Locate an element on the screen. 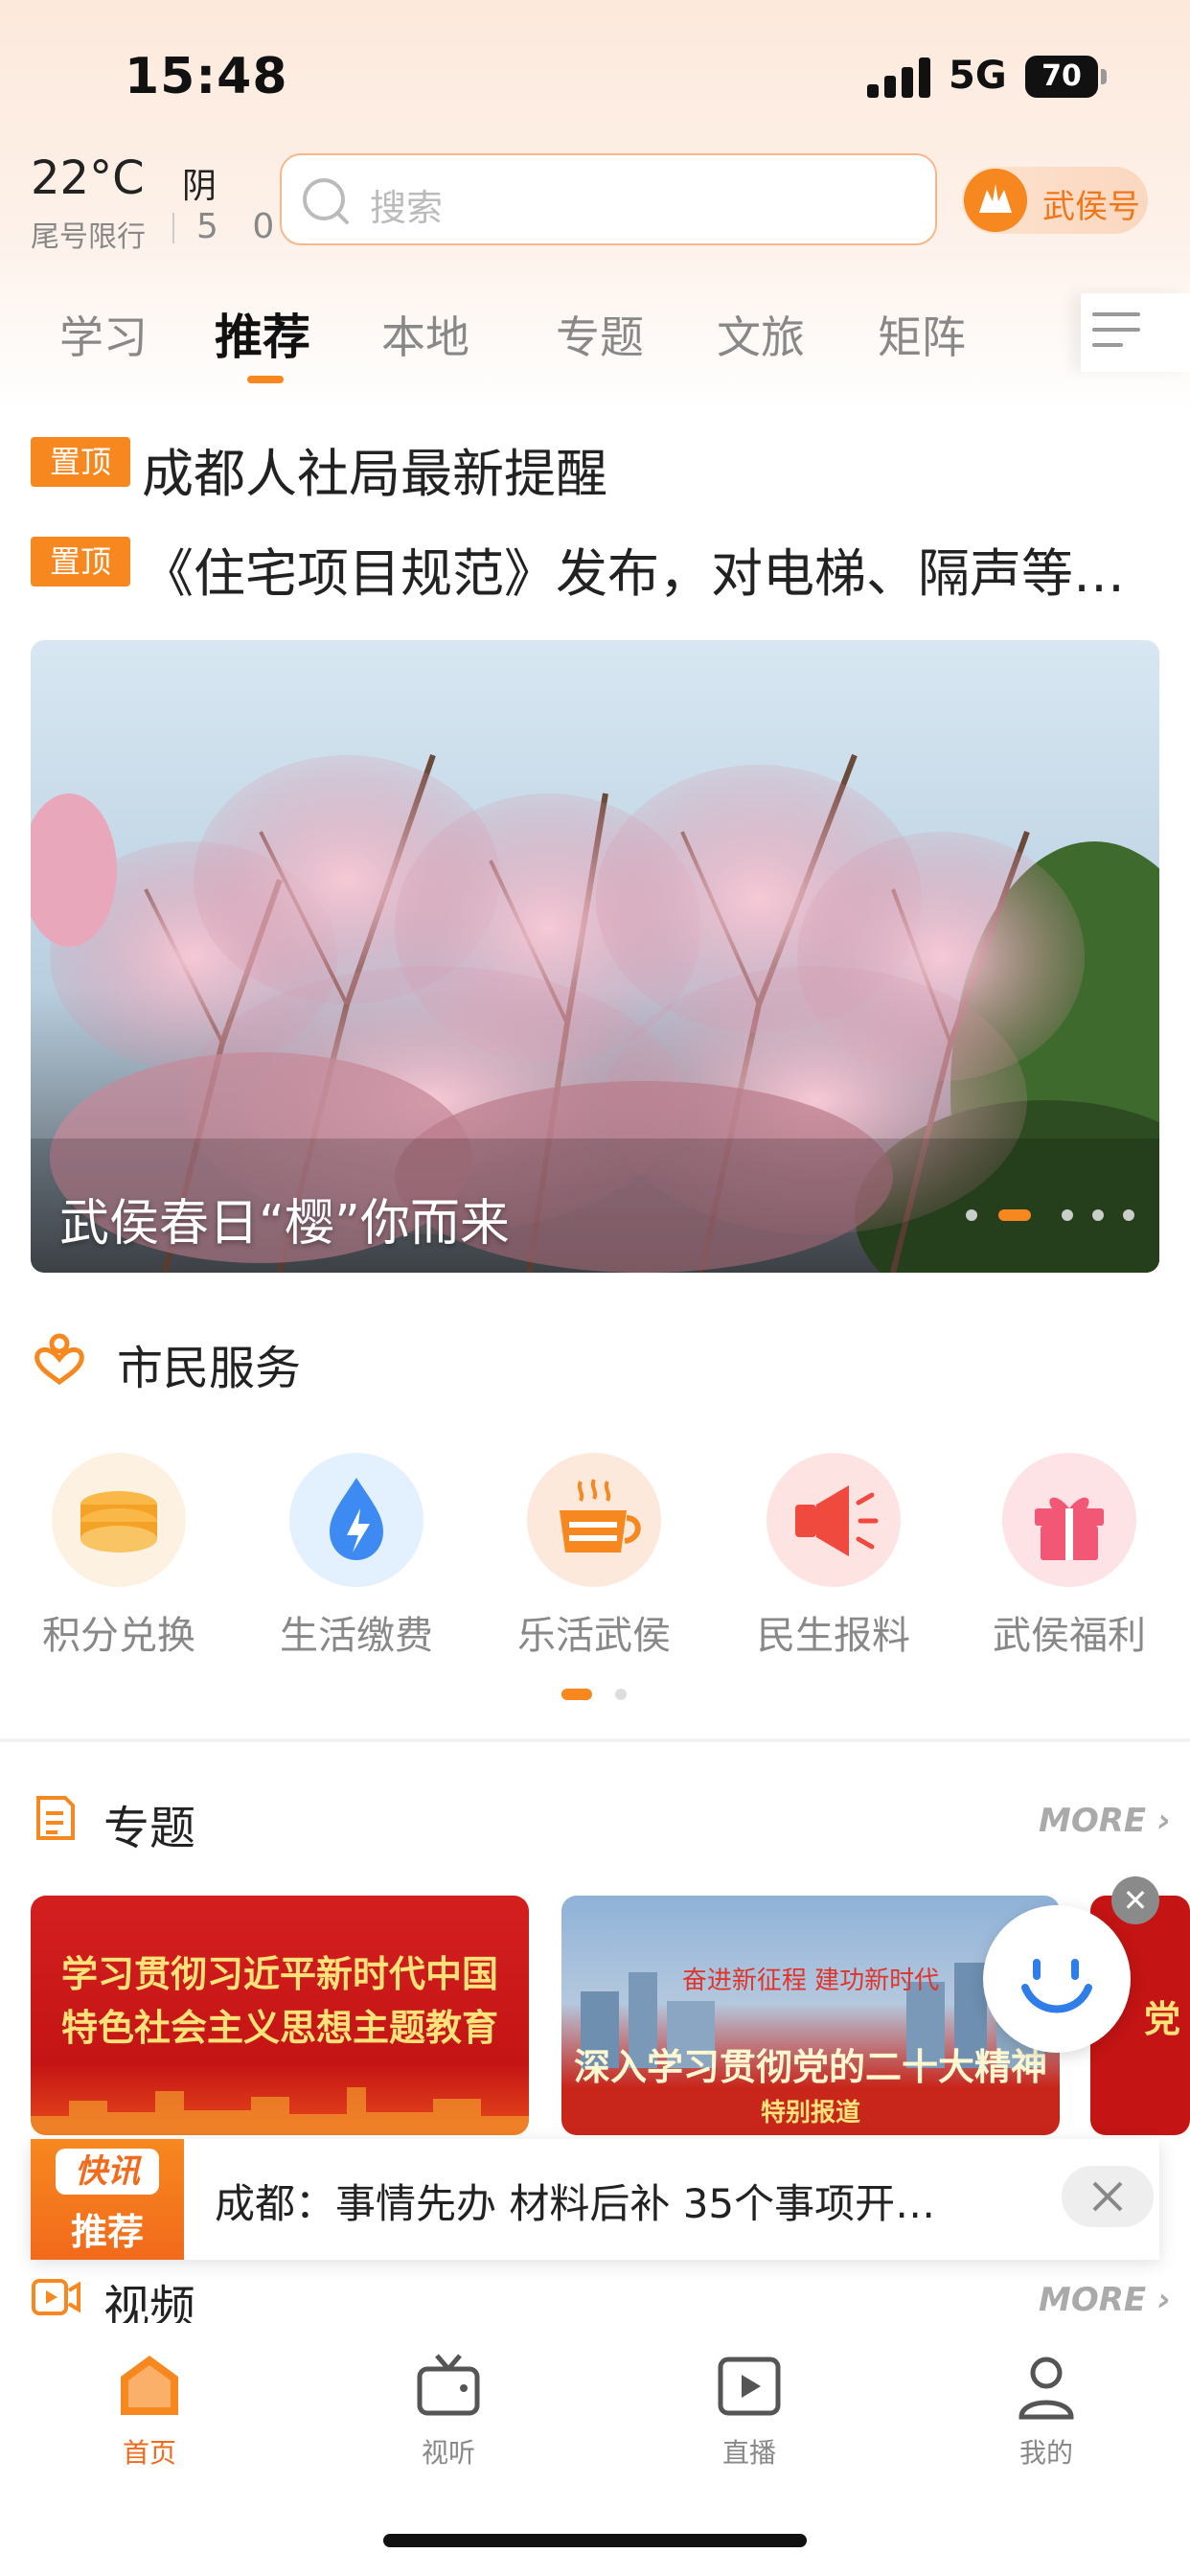 Image resolution: width=1190 pixels, height=2576 pixels. tab-study: 学习 is located at coordinates (103, 334).